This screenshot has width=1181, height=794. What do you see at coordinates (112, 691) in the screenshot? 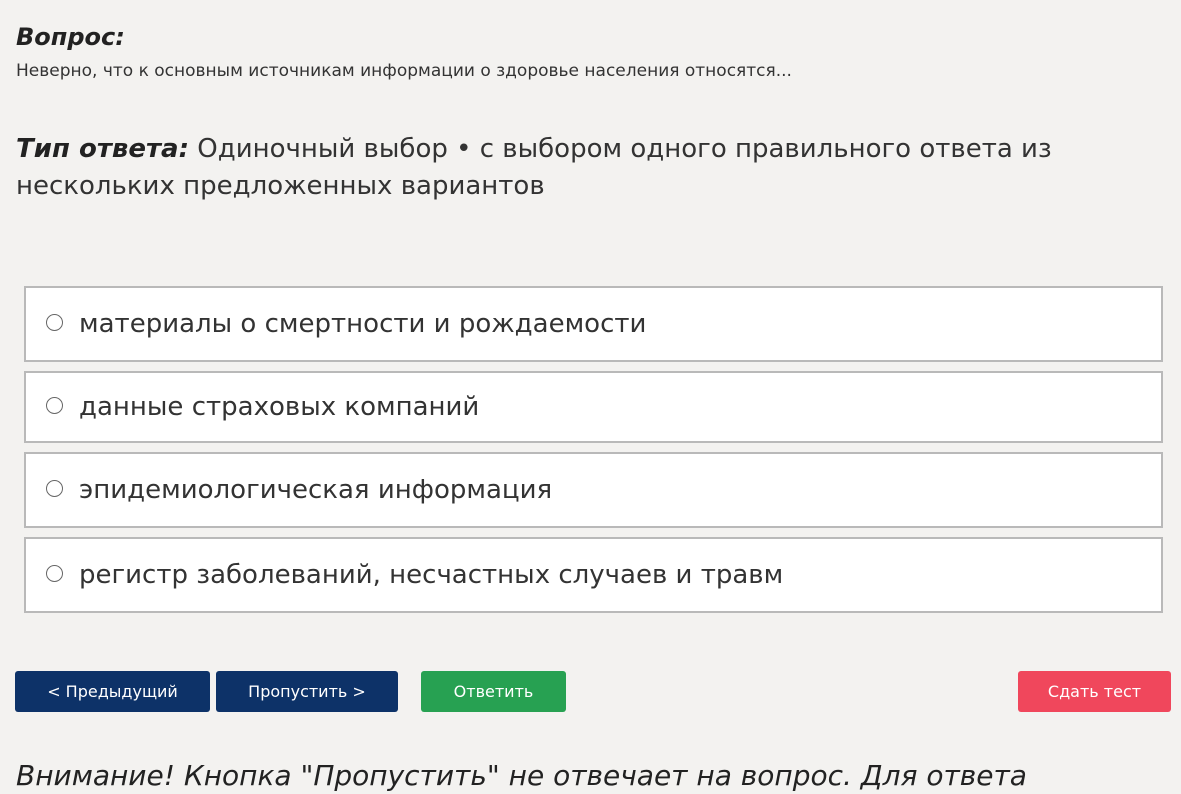
I see `previous-button: < Предыдущий` at bounding box center [112, 691].